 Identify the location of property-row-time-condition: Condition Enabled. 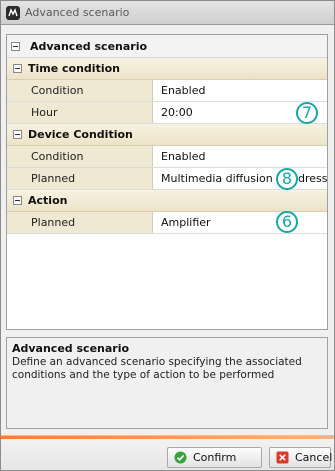
(167, 91).